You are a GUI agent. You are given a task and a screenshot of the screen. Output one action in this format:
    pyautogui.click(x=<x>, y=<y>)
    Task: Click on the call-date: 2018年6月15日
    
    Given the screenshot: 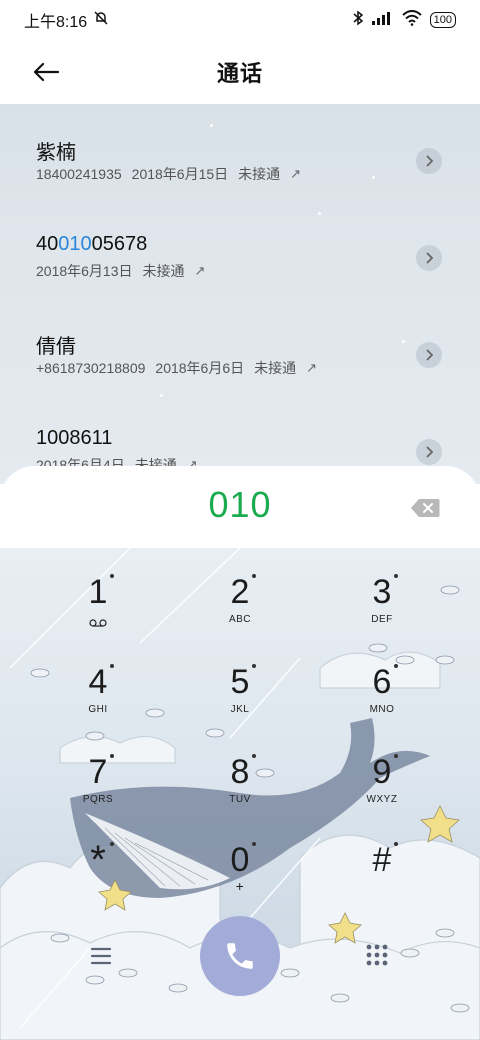 What is the action you would take?
    pyautogui.click(x=180, y=174)
    